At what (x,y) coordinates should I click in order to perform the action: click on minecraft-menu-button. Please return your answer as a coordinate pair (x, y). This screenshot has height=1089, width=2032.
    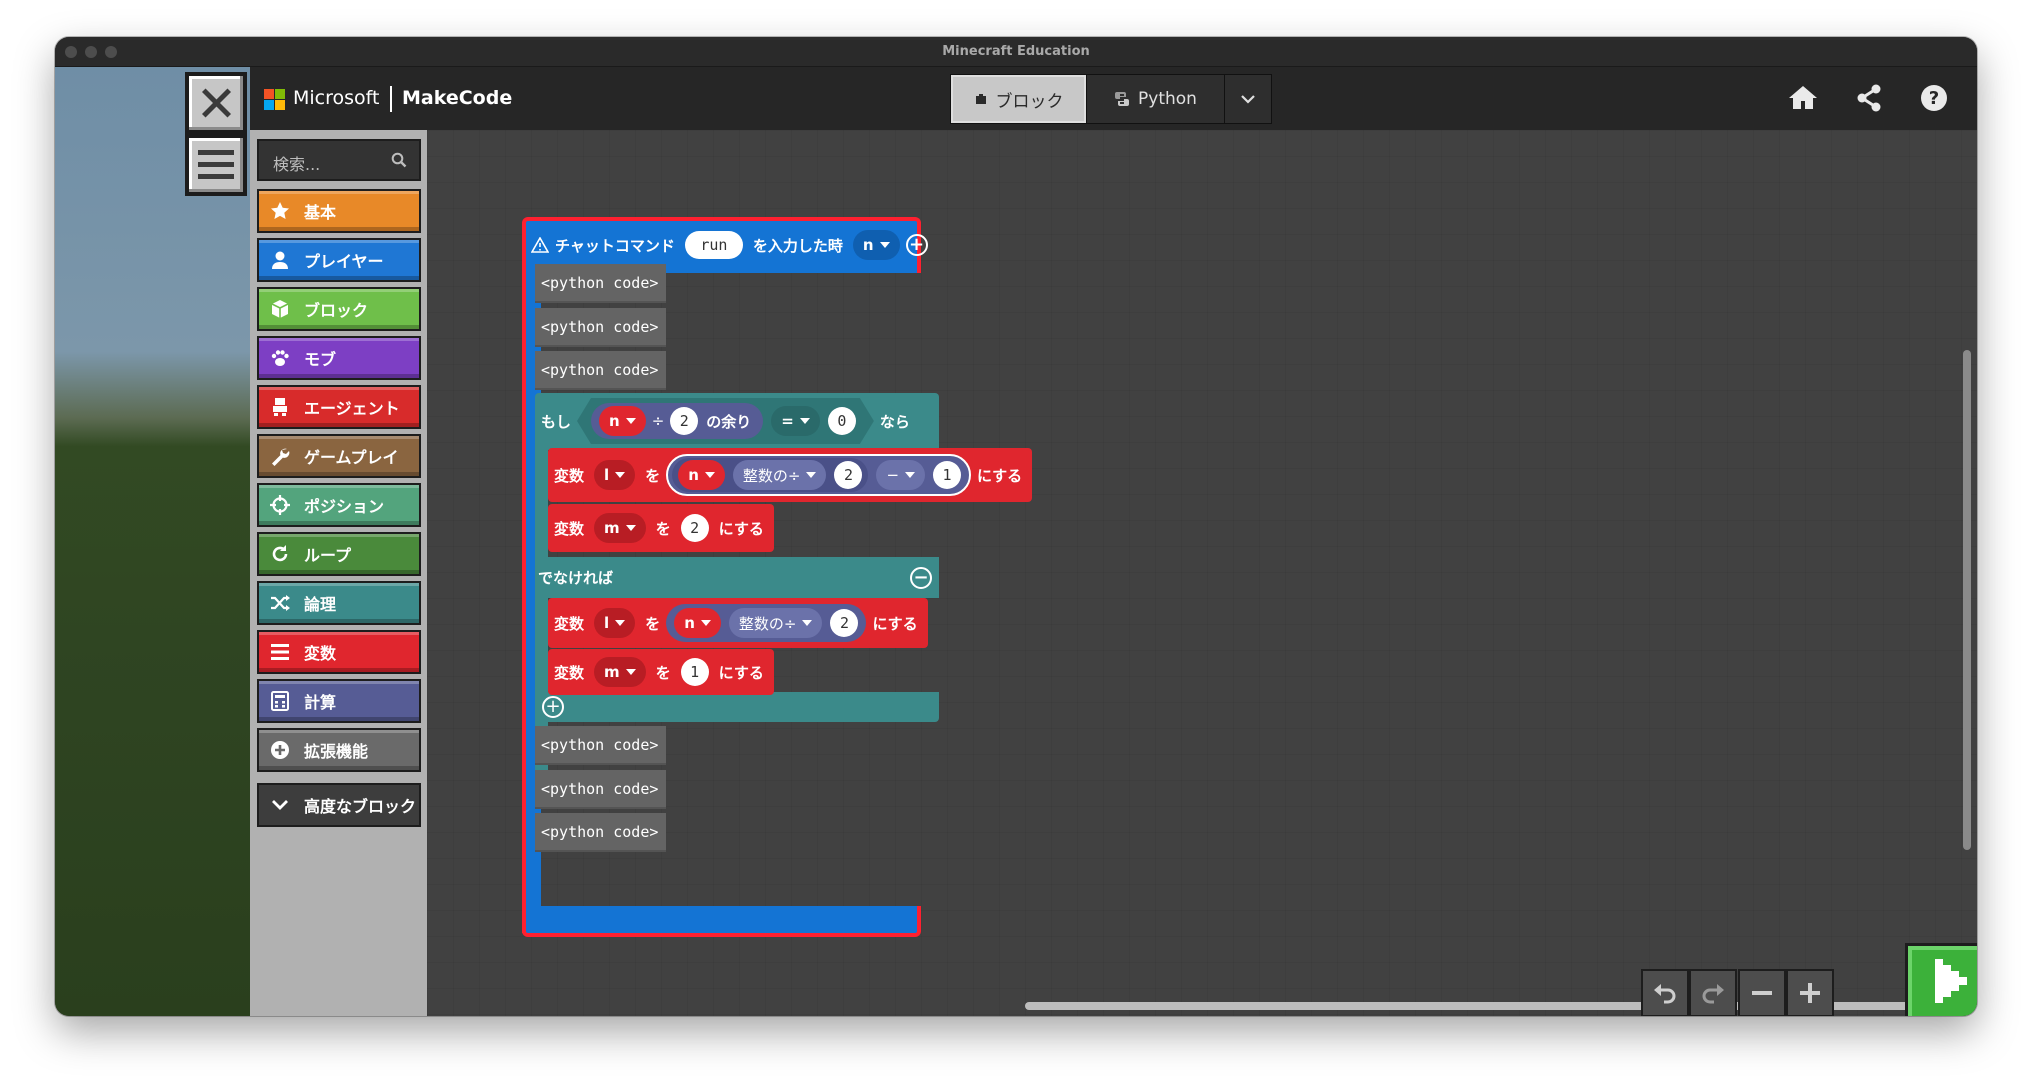
    Looking at the image, I should click on (216, 165).